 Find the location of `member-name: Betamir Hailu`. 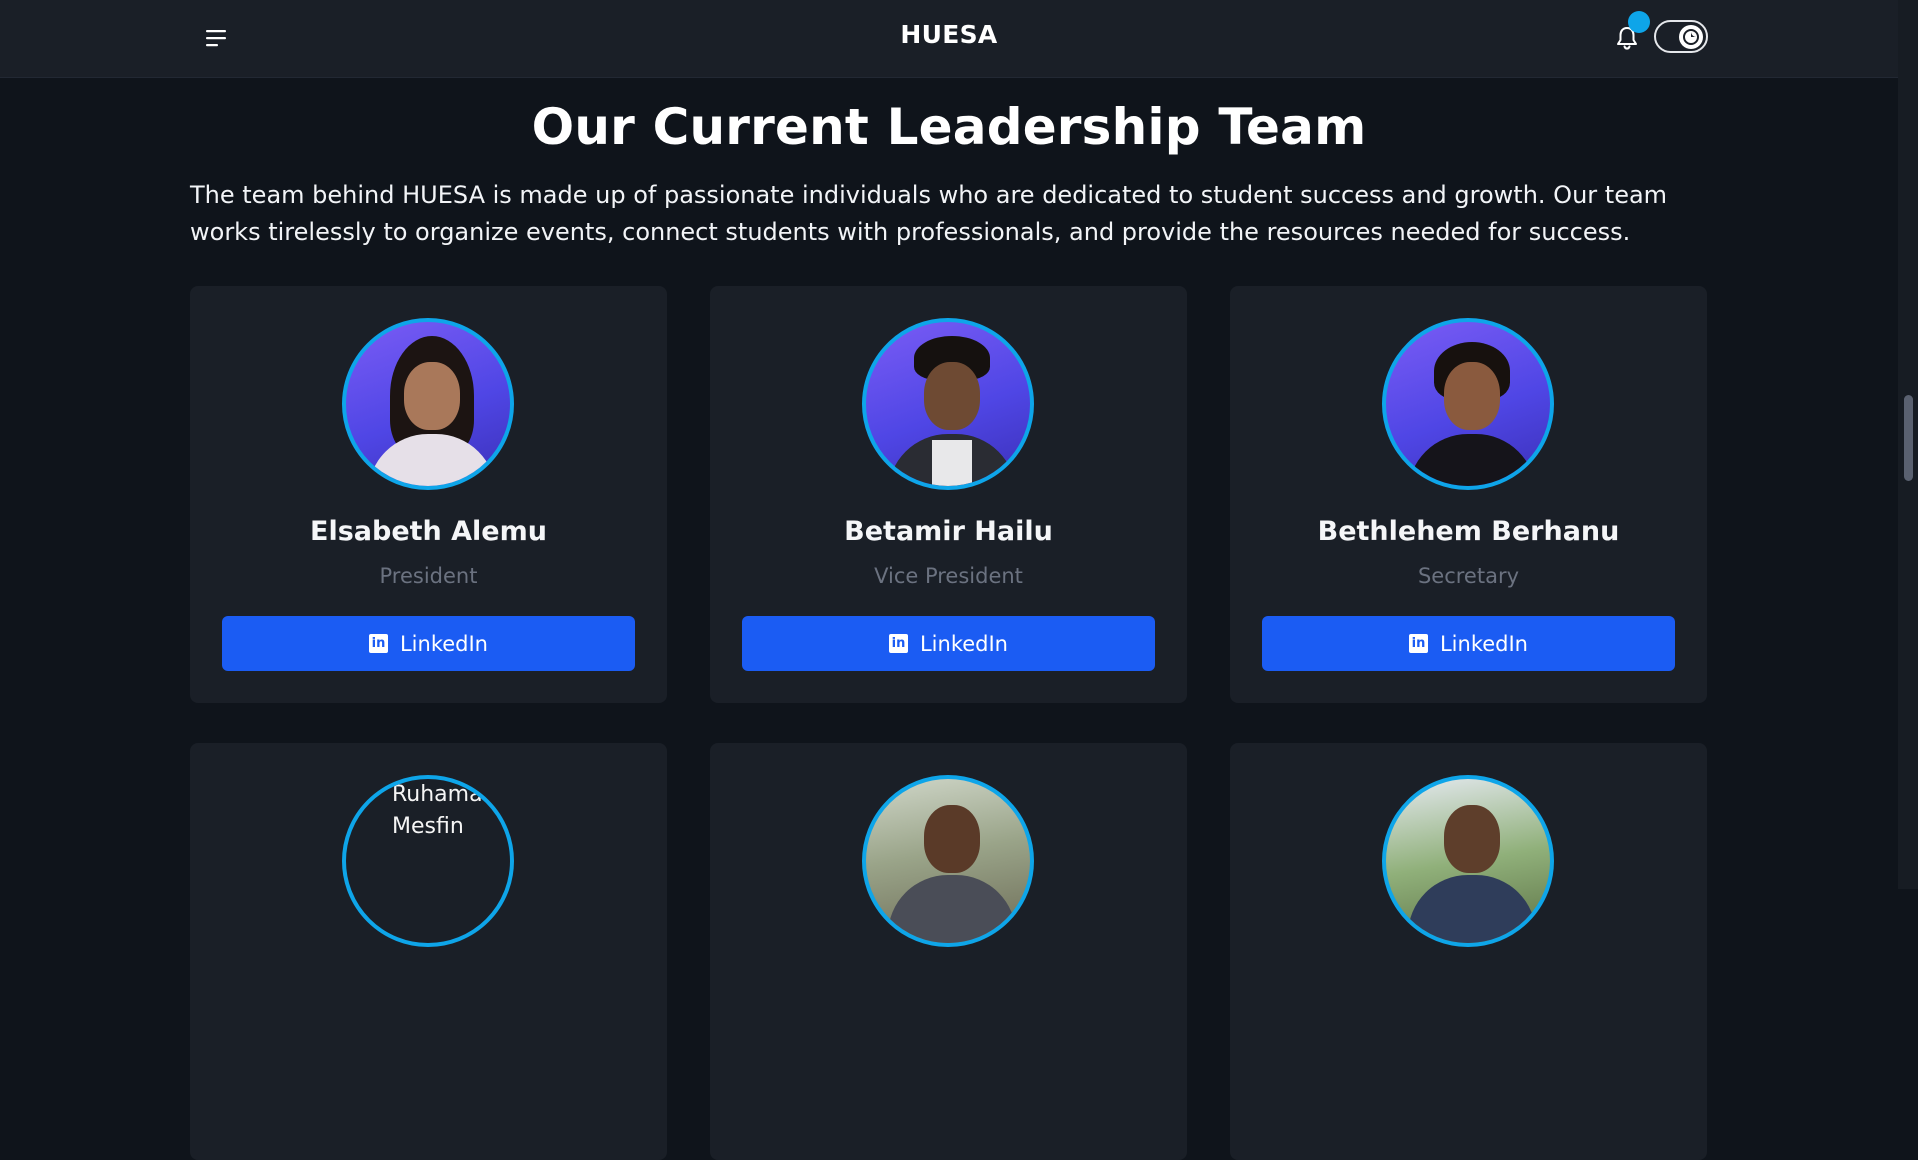

member-name: Betamir Hailu is located at coordinates (948, 531).